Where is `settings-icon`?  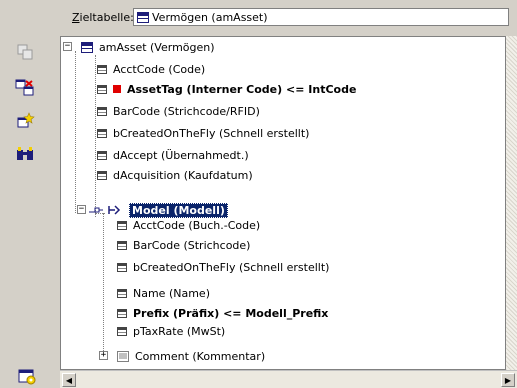
settings-icon is located at coordinates (27, 377).